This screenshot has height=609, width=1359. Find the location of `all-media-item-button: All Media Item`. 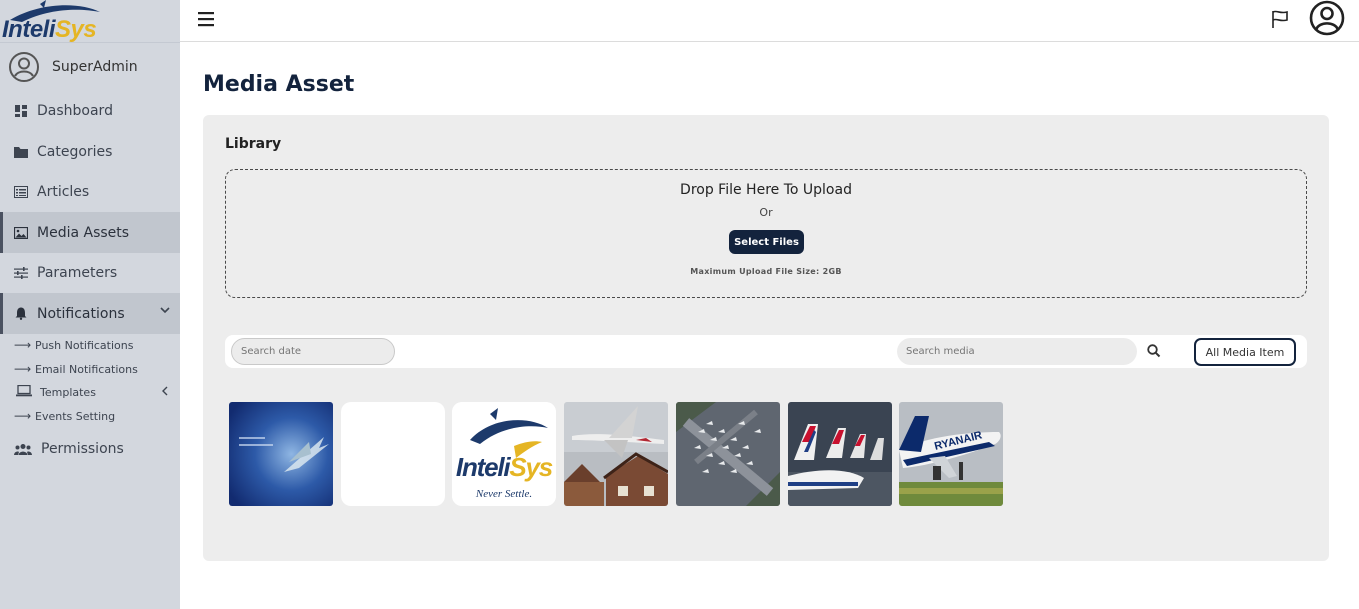

all-media-item-button: All Media Item is located at coordinates (1245, 352).